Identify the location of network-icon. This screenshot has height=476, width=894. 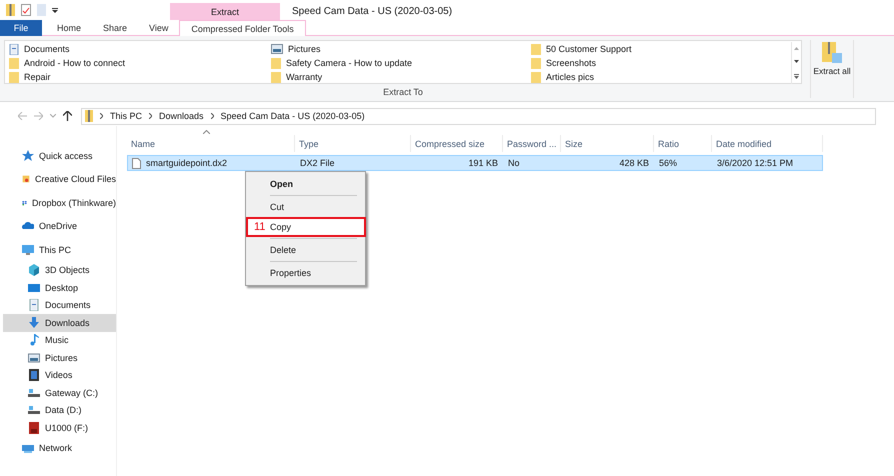
(28, 448).